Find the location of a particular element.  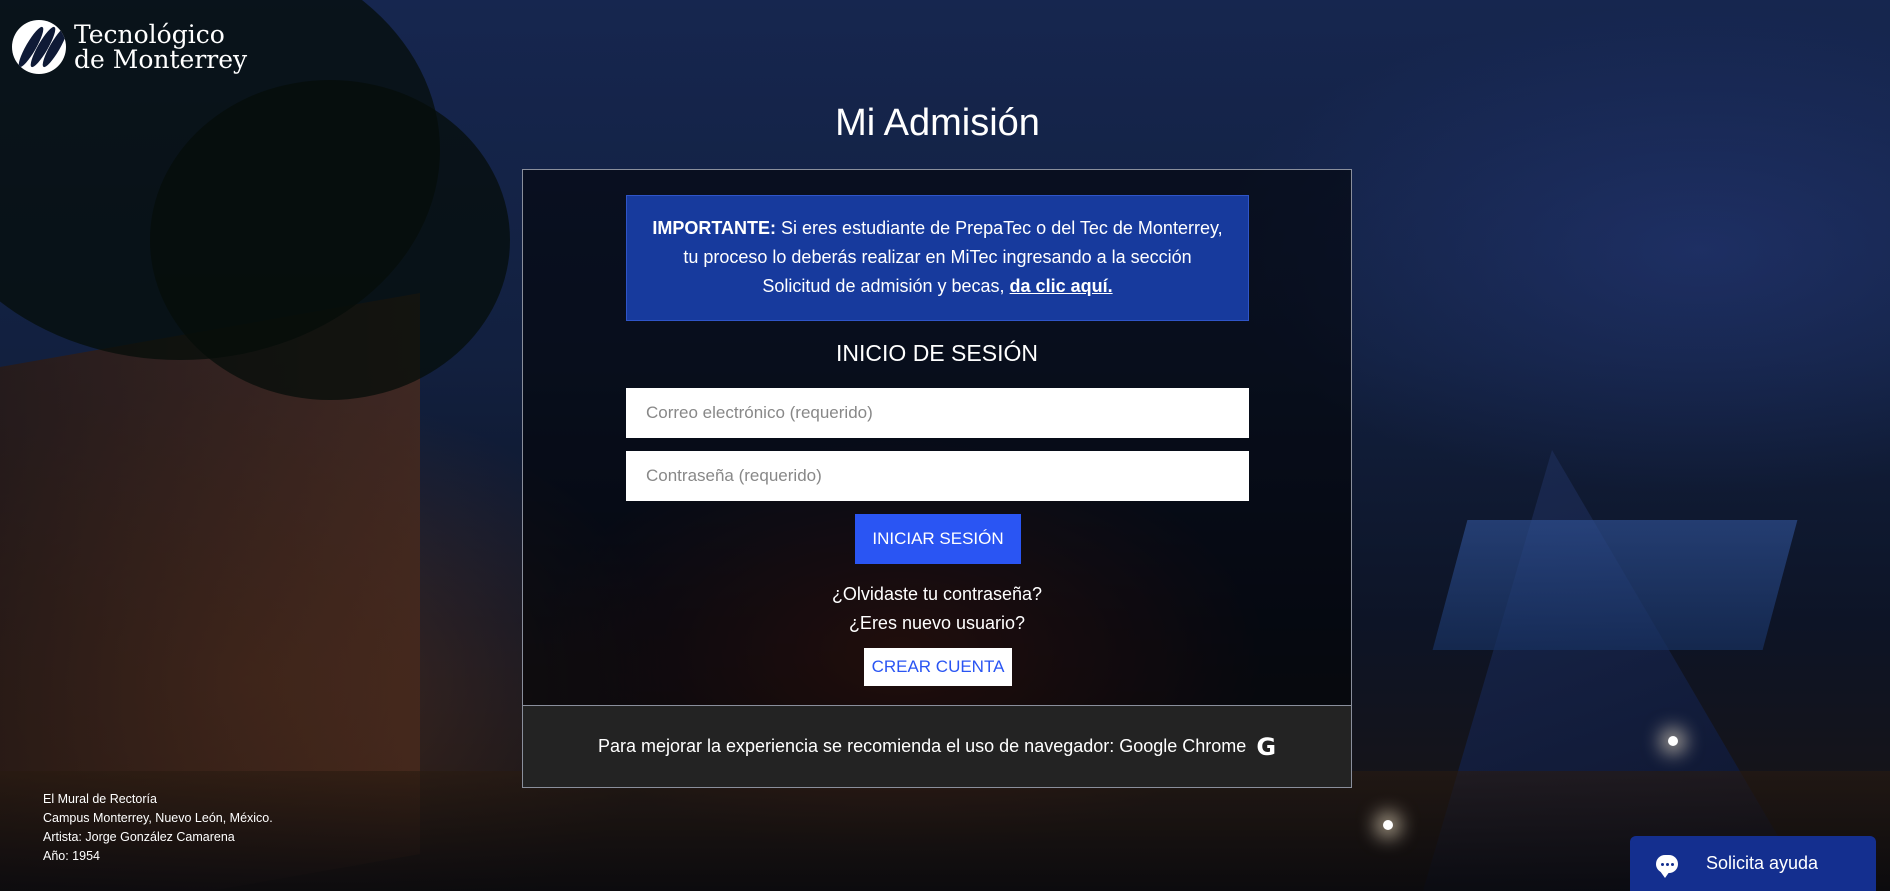

email-input is located at coordinates (937, 413).